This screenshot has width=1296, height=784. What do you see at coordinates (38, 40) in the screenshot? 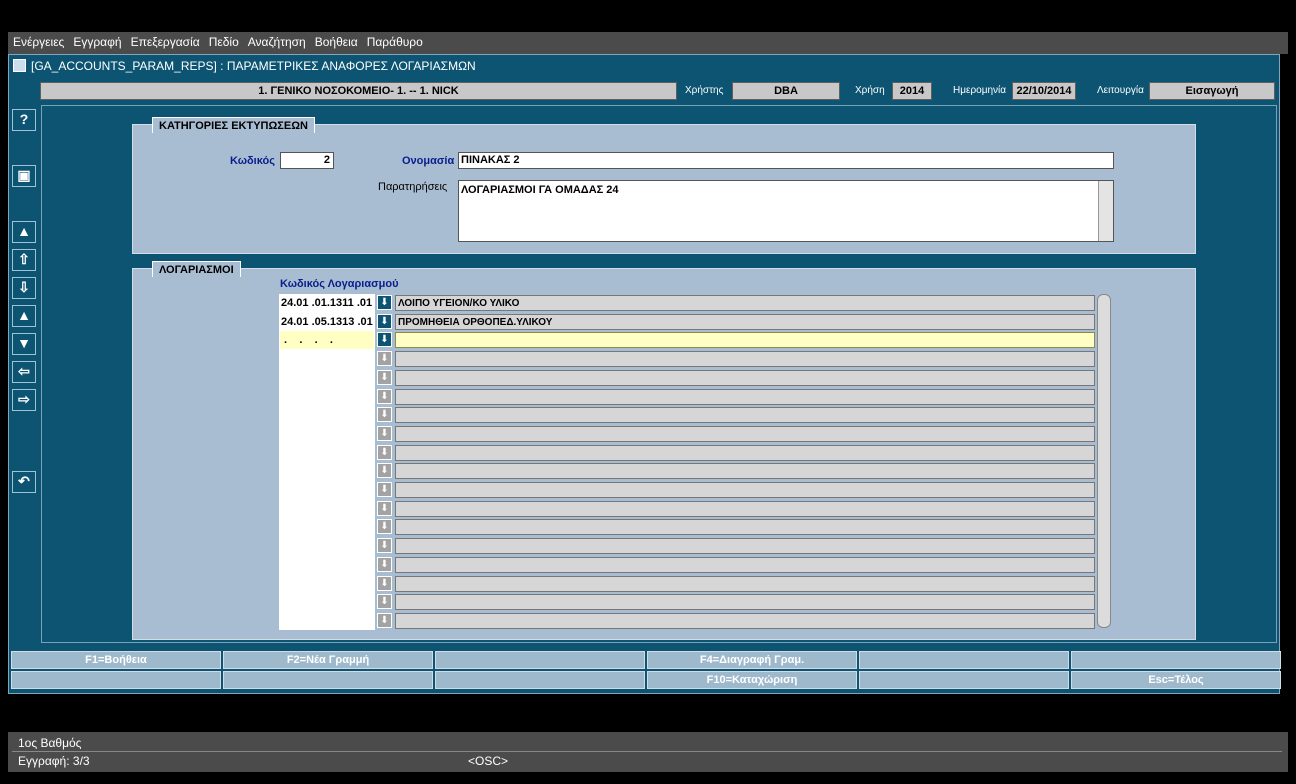
I see `menu-actions: Ενέργειες` at bounding box center [38, 40].